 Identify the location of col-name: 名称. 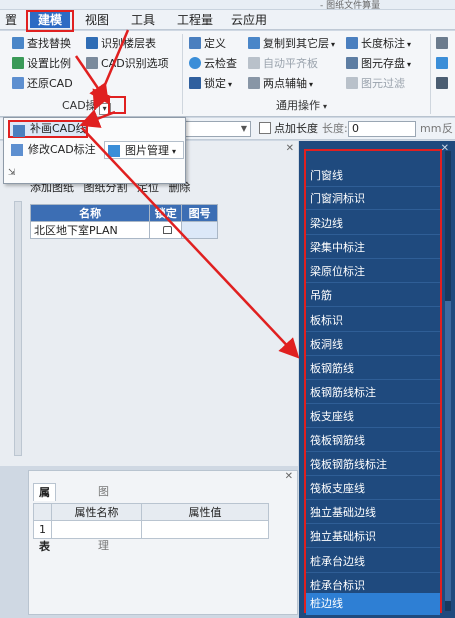
(90, 213).